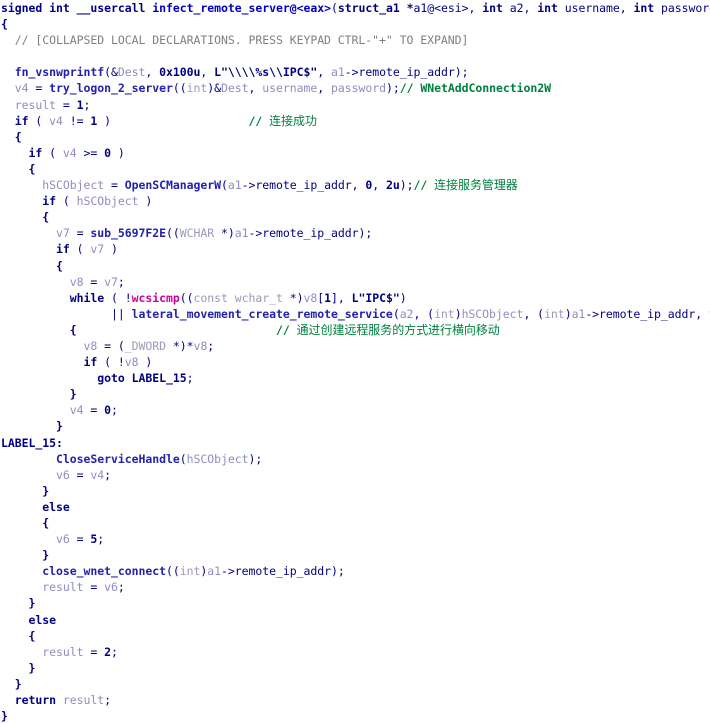 The height and width of the screenshot is (724, 710). I want to click on code-token: !=, so click(76, 120).